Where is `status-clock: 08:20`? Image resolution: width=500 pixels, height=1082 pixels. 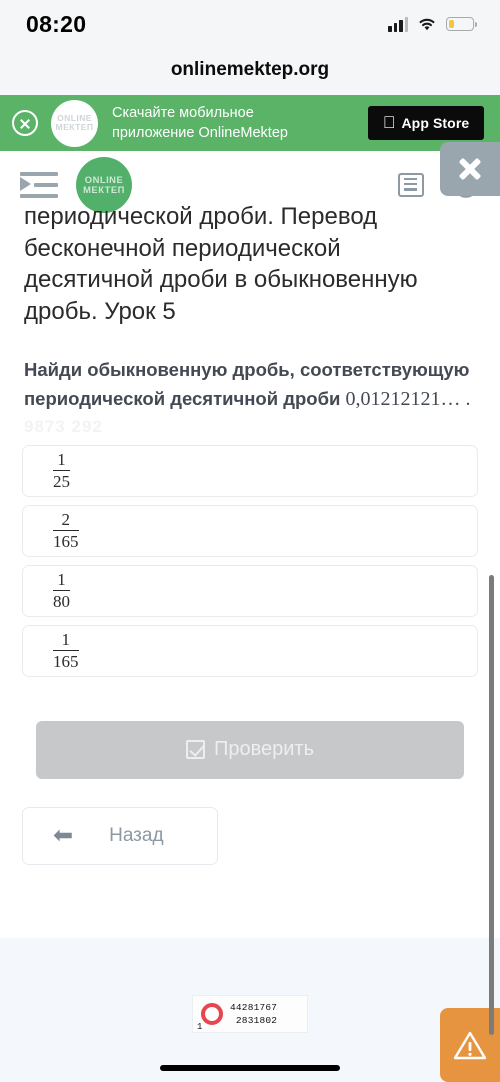
status-clock: 08:20 is located at coordinates (56, 23).